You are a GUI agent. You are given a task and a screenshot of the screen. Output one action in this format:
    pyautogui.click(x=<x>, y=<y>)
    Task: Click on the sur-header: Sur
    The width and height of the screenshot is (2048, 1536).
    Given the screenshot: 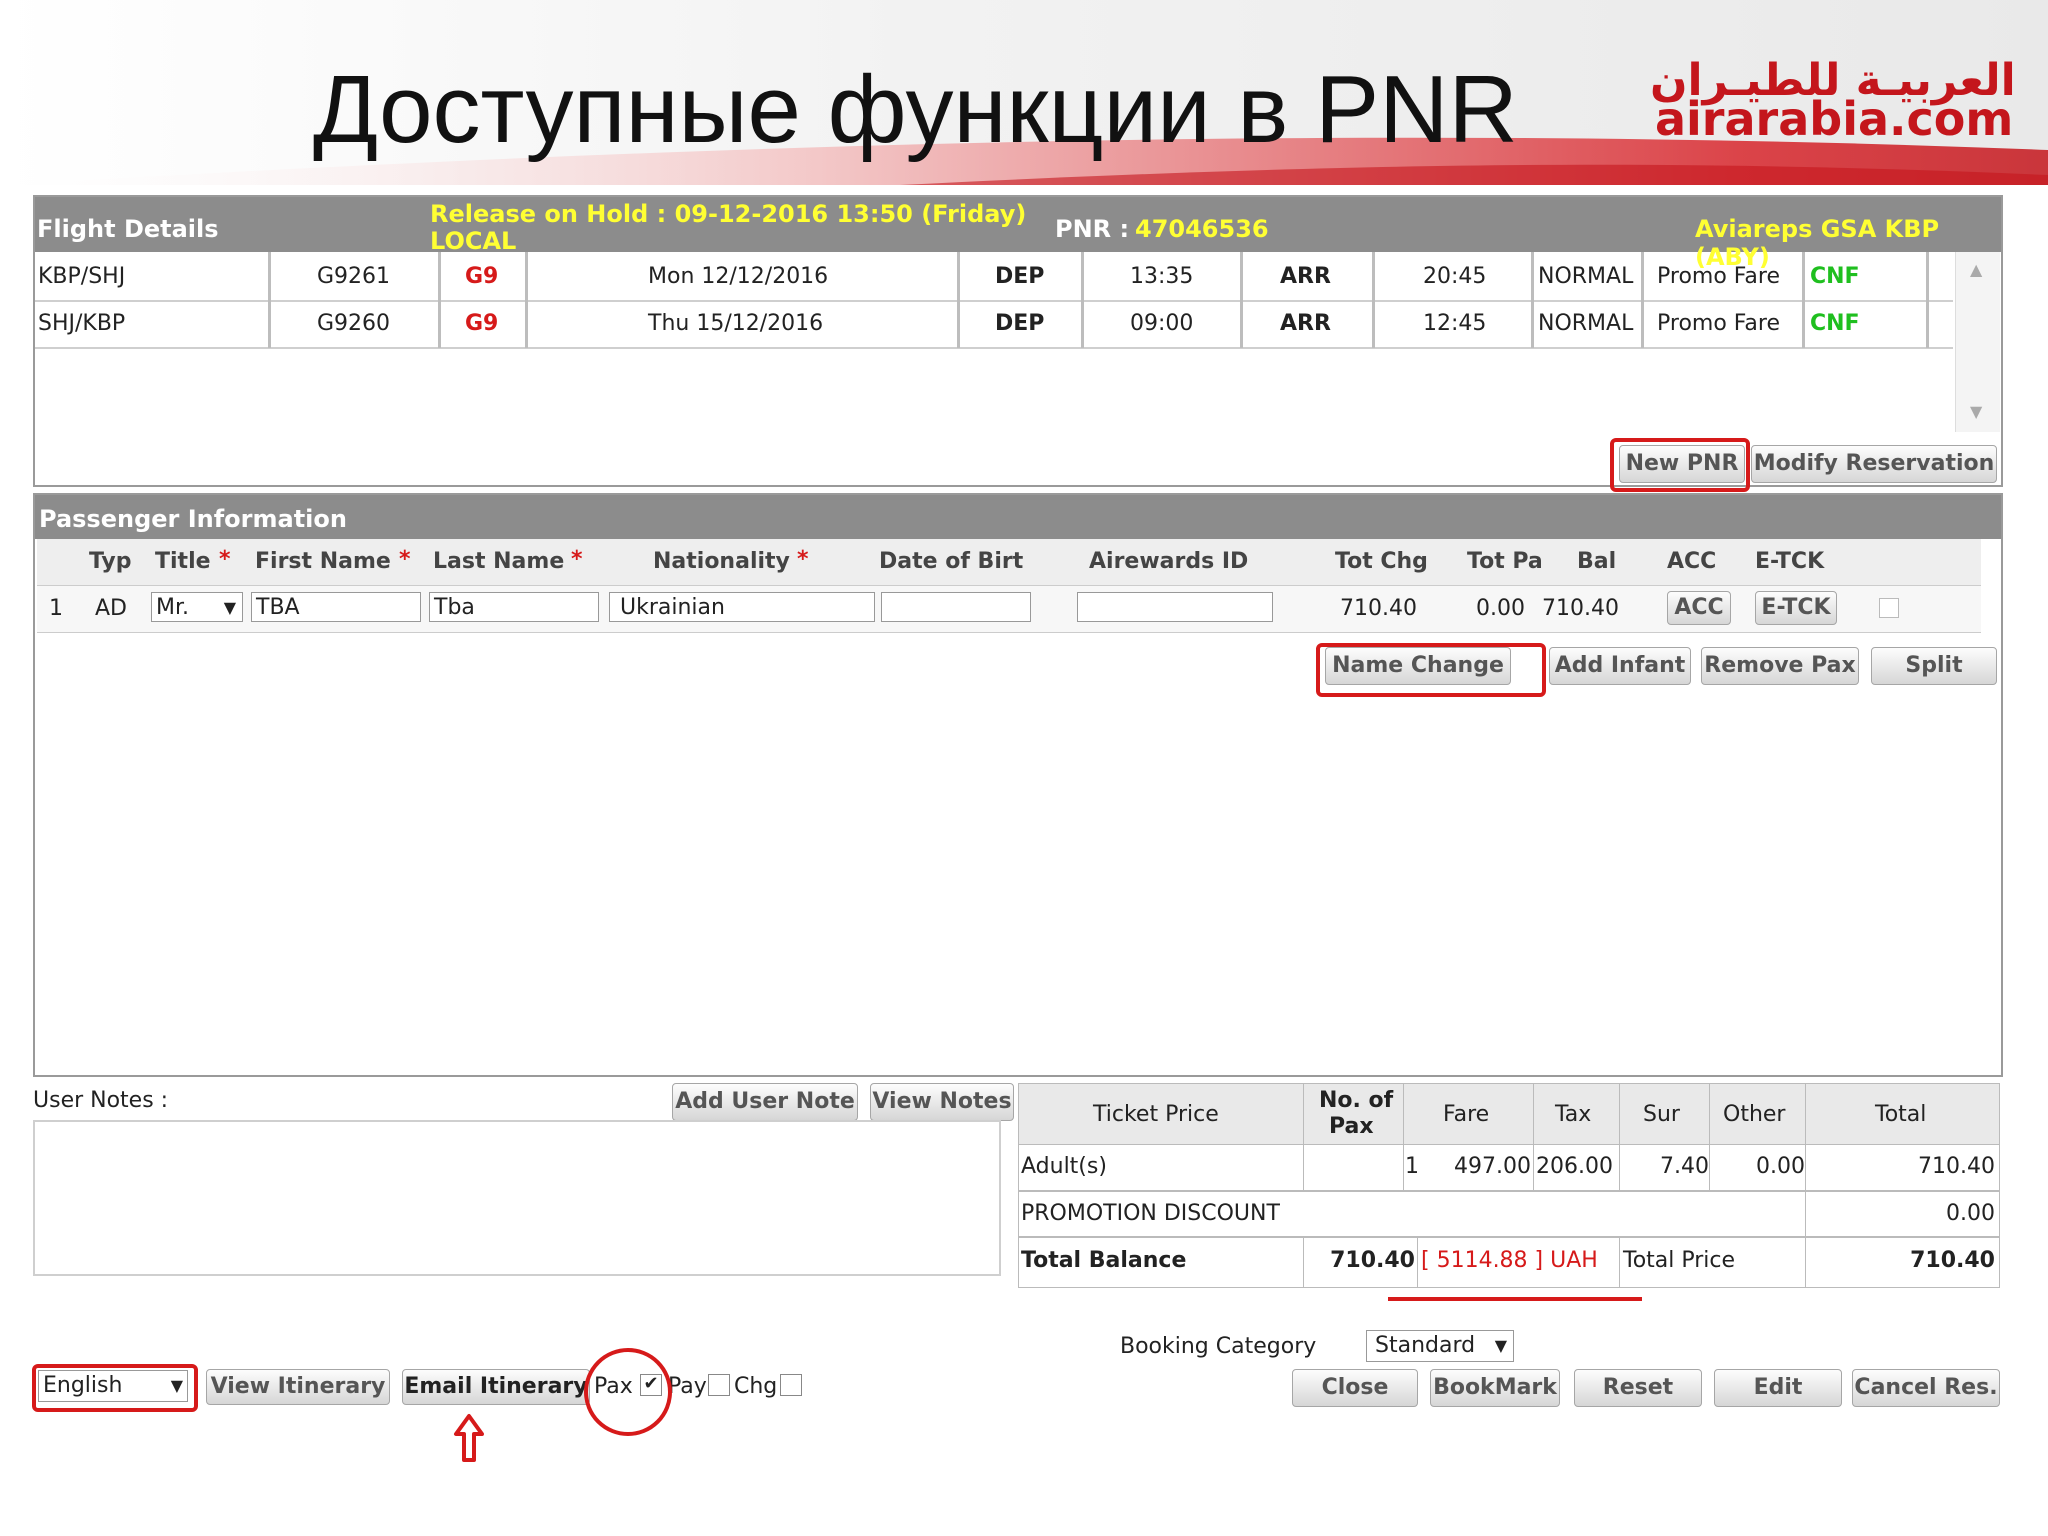 What is the action you would take?
    pyautogui.click(x=1661, y=1114)
    